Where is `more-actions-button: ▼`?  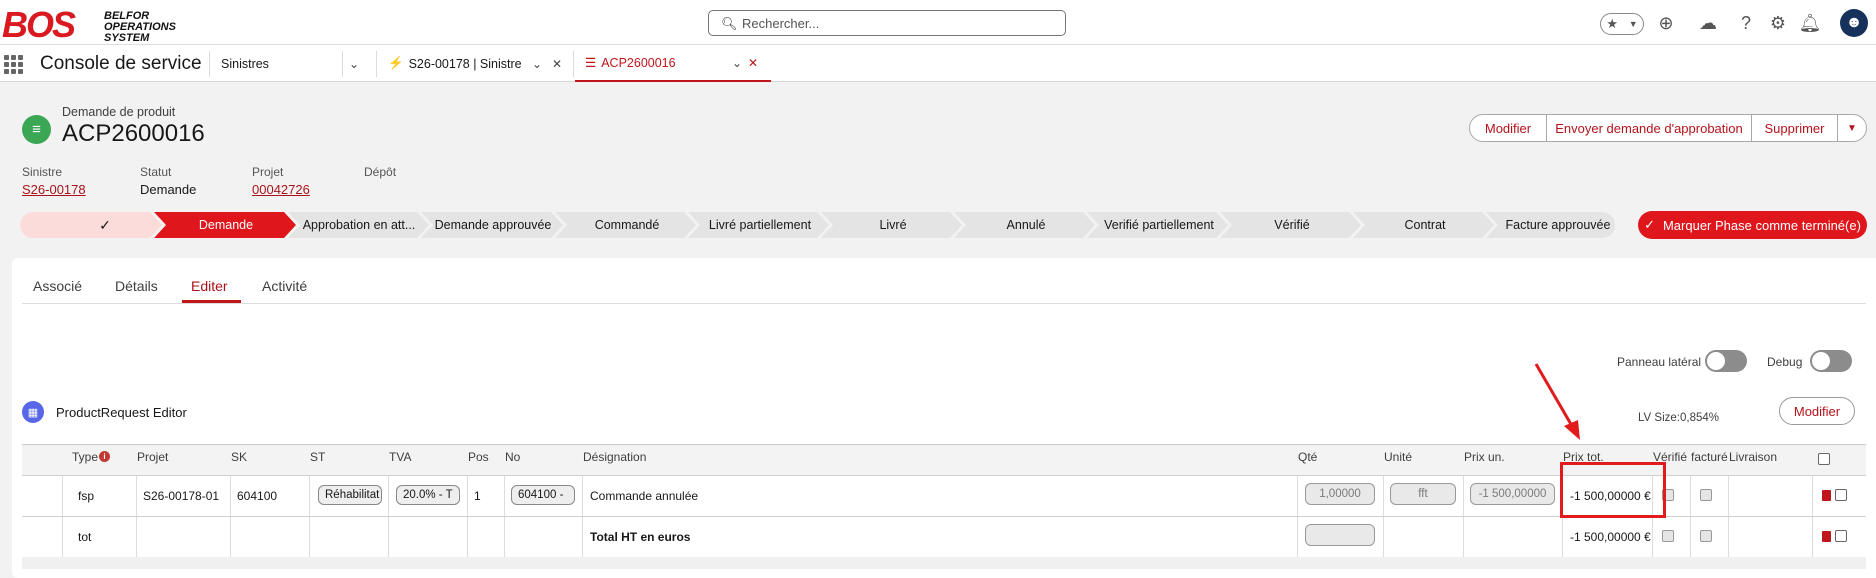
more-actions-button: ▼ is located at coordinates (1852, 128).